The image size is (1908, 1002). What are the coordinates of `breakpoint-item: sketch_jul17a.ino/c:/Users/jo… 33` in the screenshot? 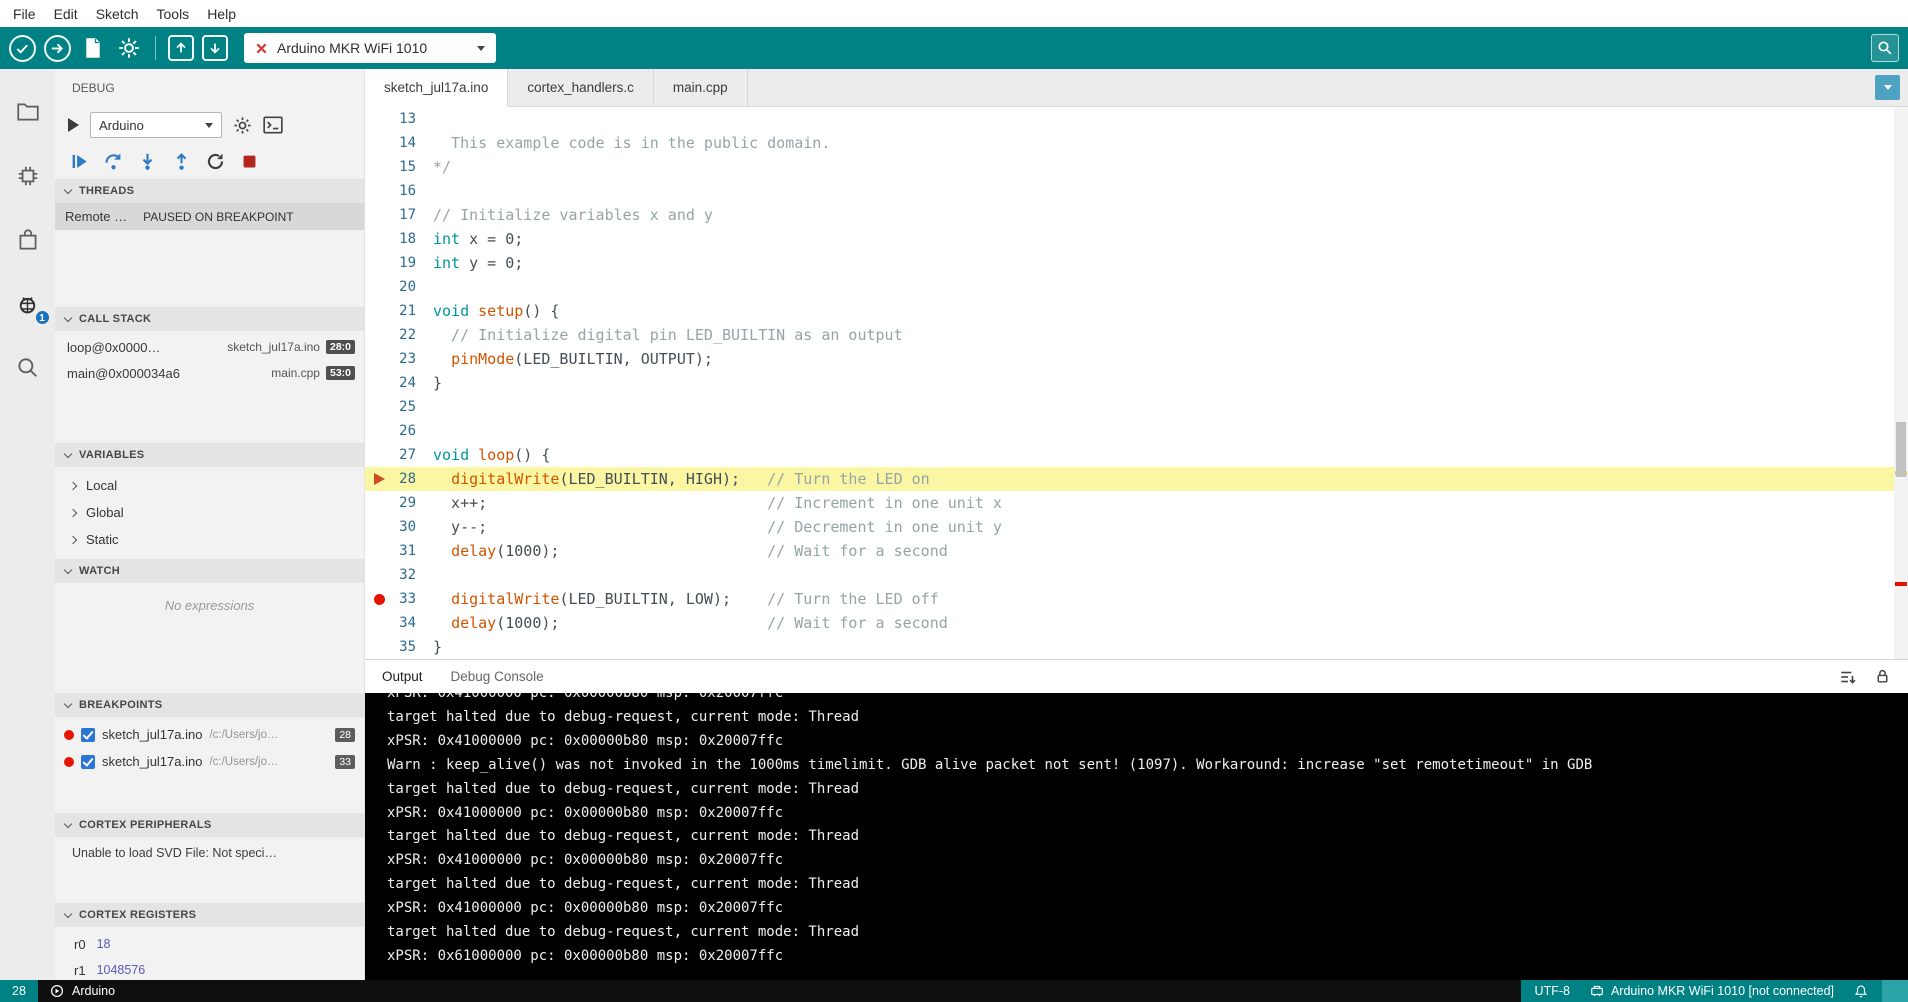 It's located at (209, 761).